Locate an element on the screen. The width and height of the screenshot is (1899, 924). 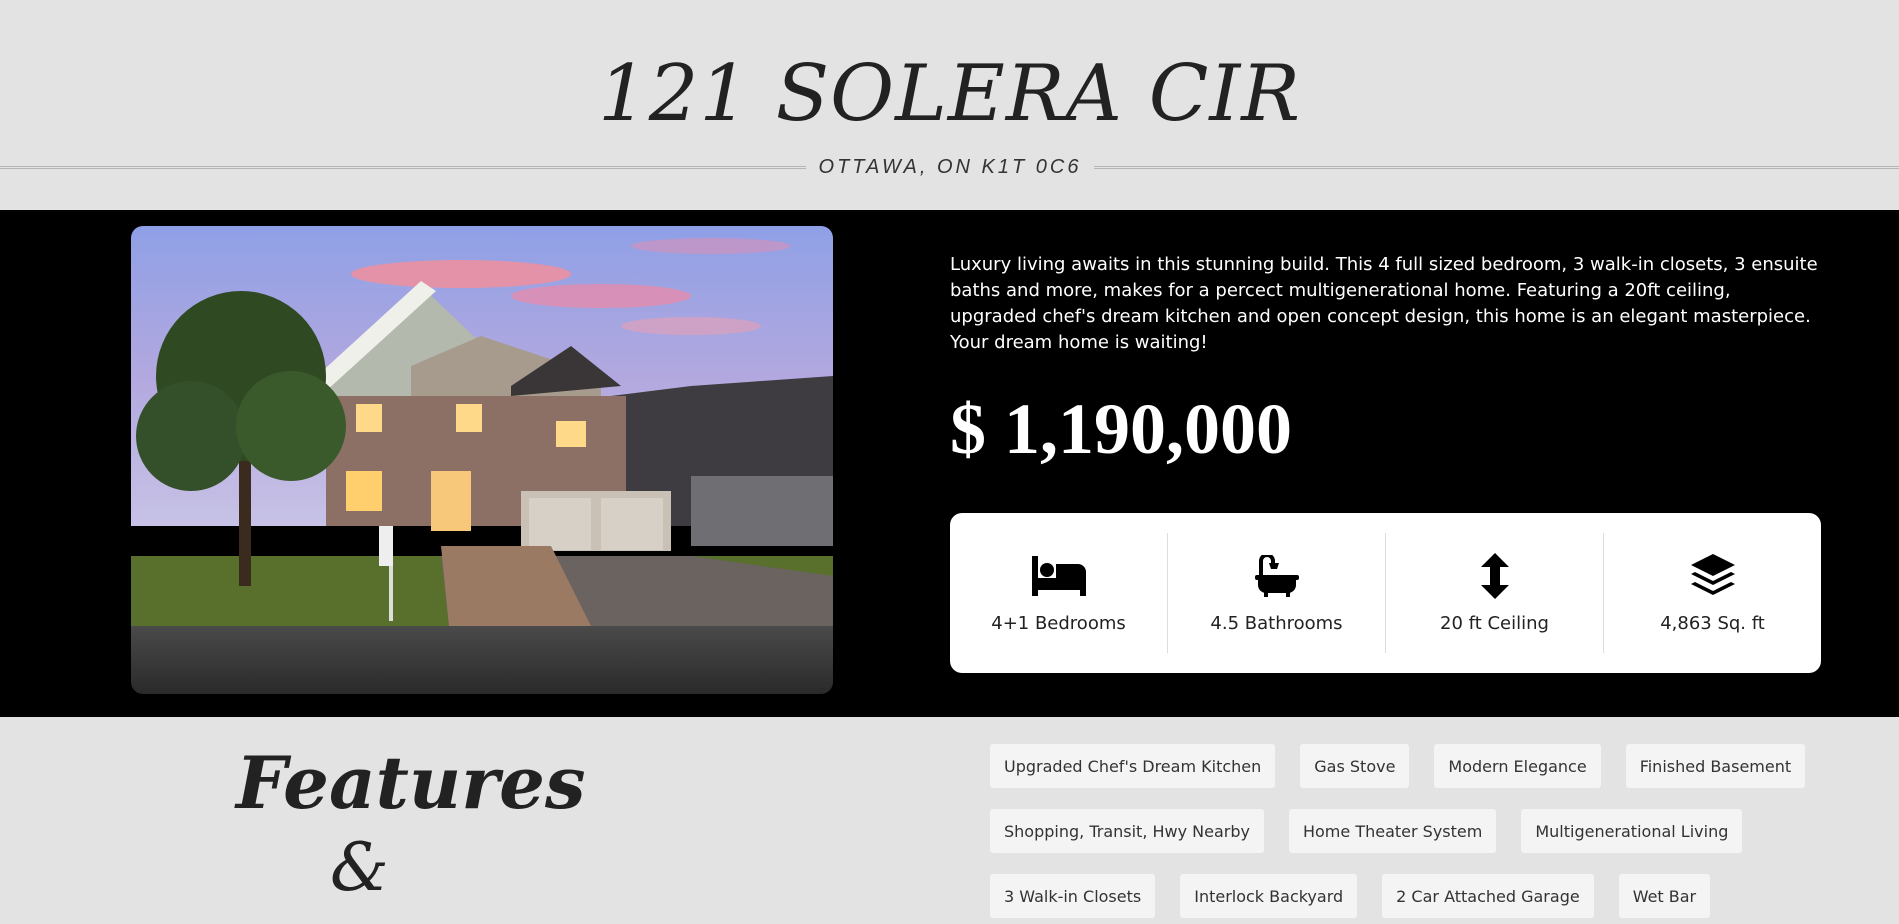
feature-tag: Wet Bar is located at coordinates (1664, 896).